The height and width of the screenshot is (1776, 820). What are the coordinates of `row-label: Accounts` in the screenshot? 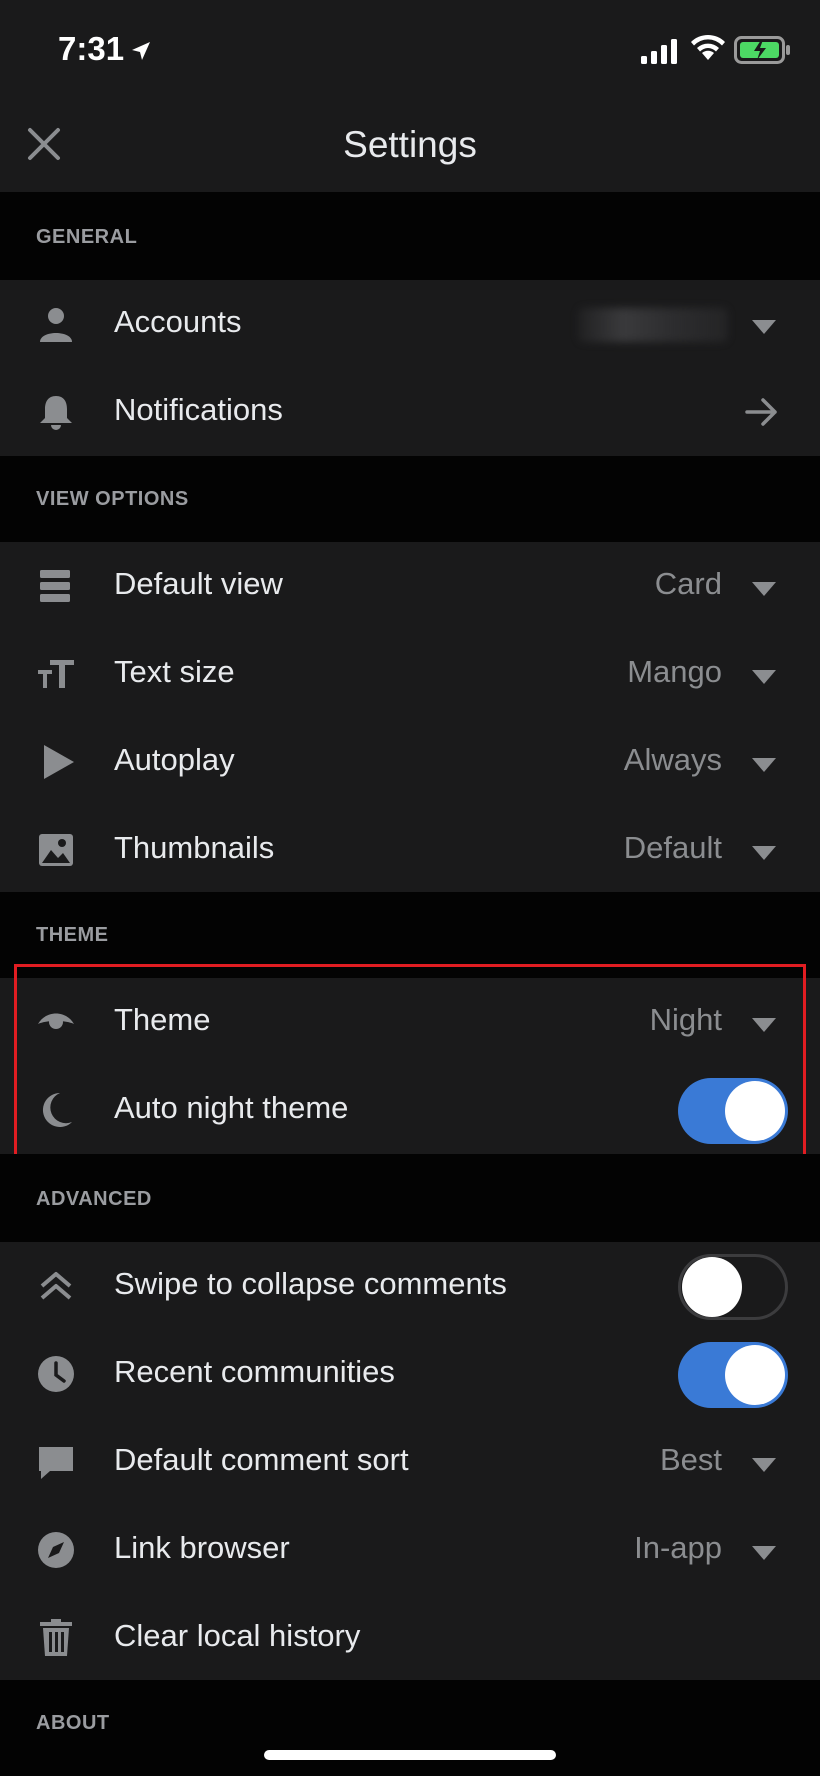 It's located at (178, 321).